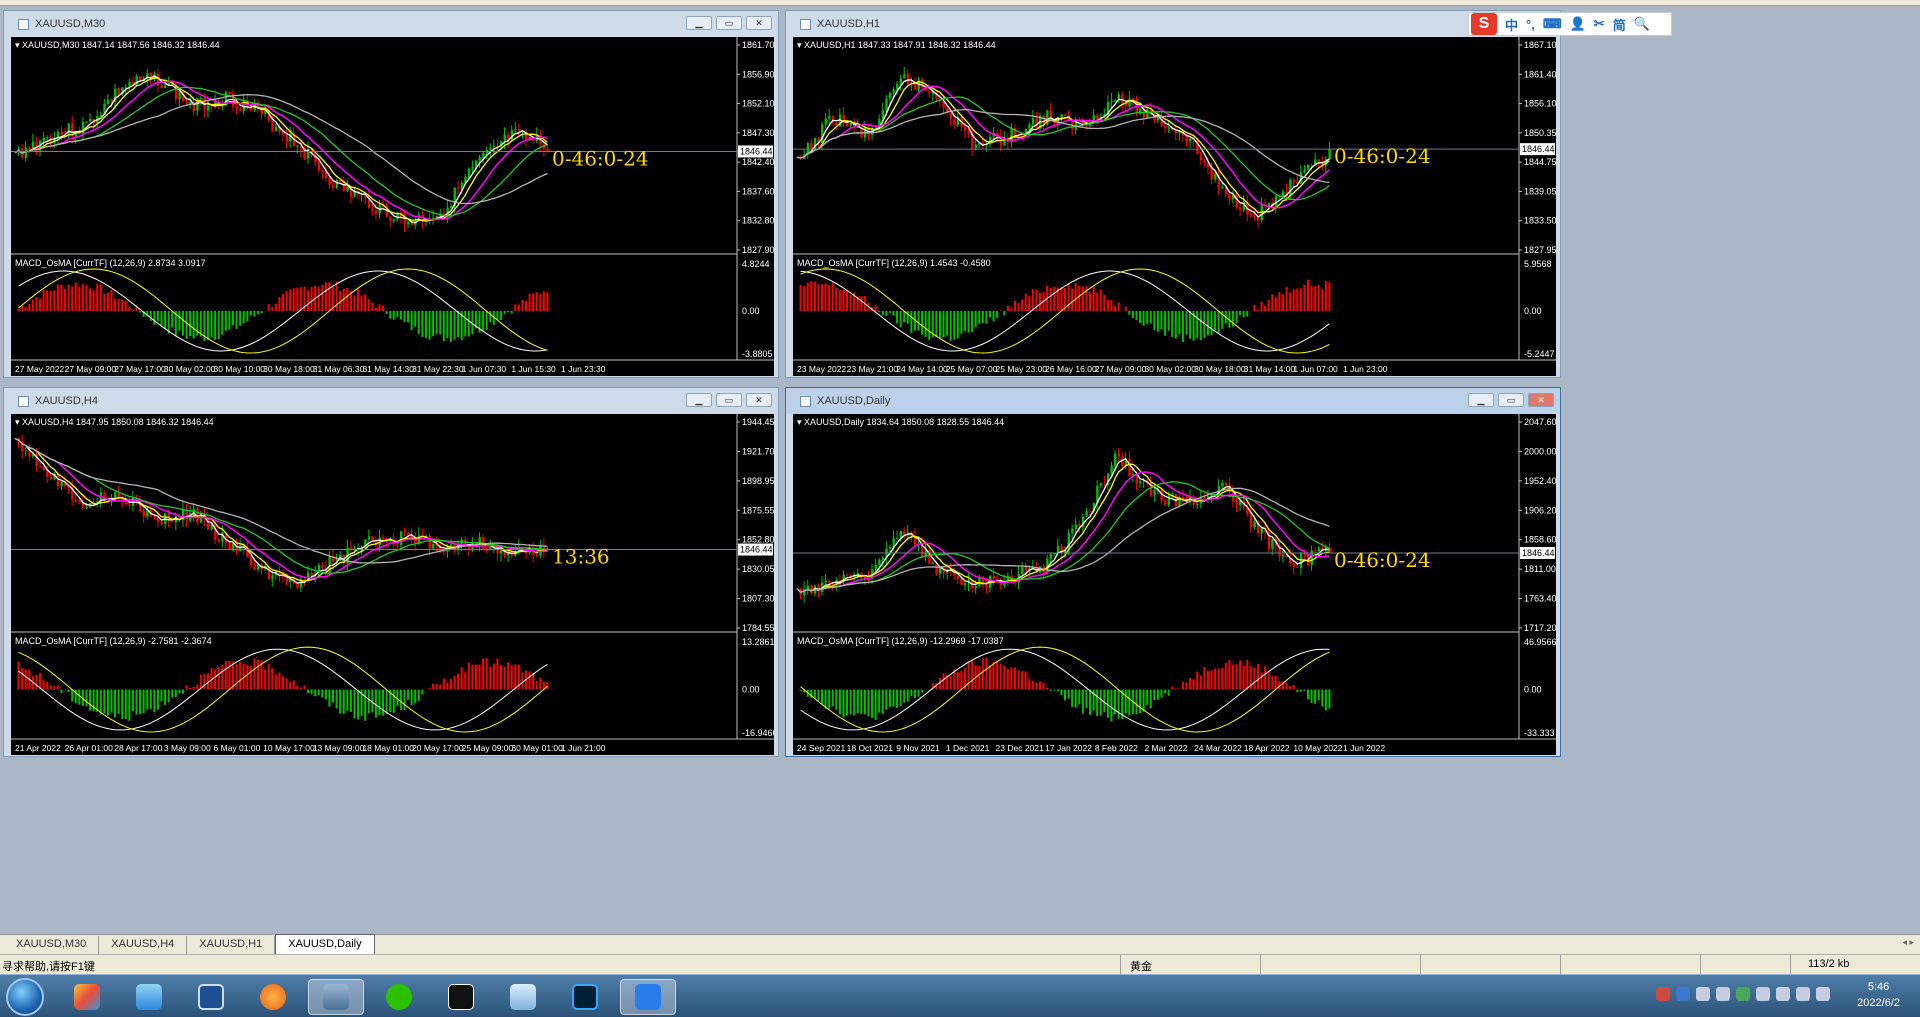 Image resolution: width=1920 pixels, height=1017 pixels. Describe the element at coordinates (211, 997) in the screenshot. I see `taskbar-desktop-app` at that location.